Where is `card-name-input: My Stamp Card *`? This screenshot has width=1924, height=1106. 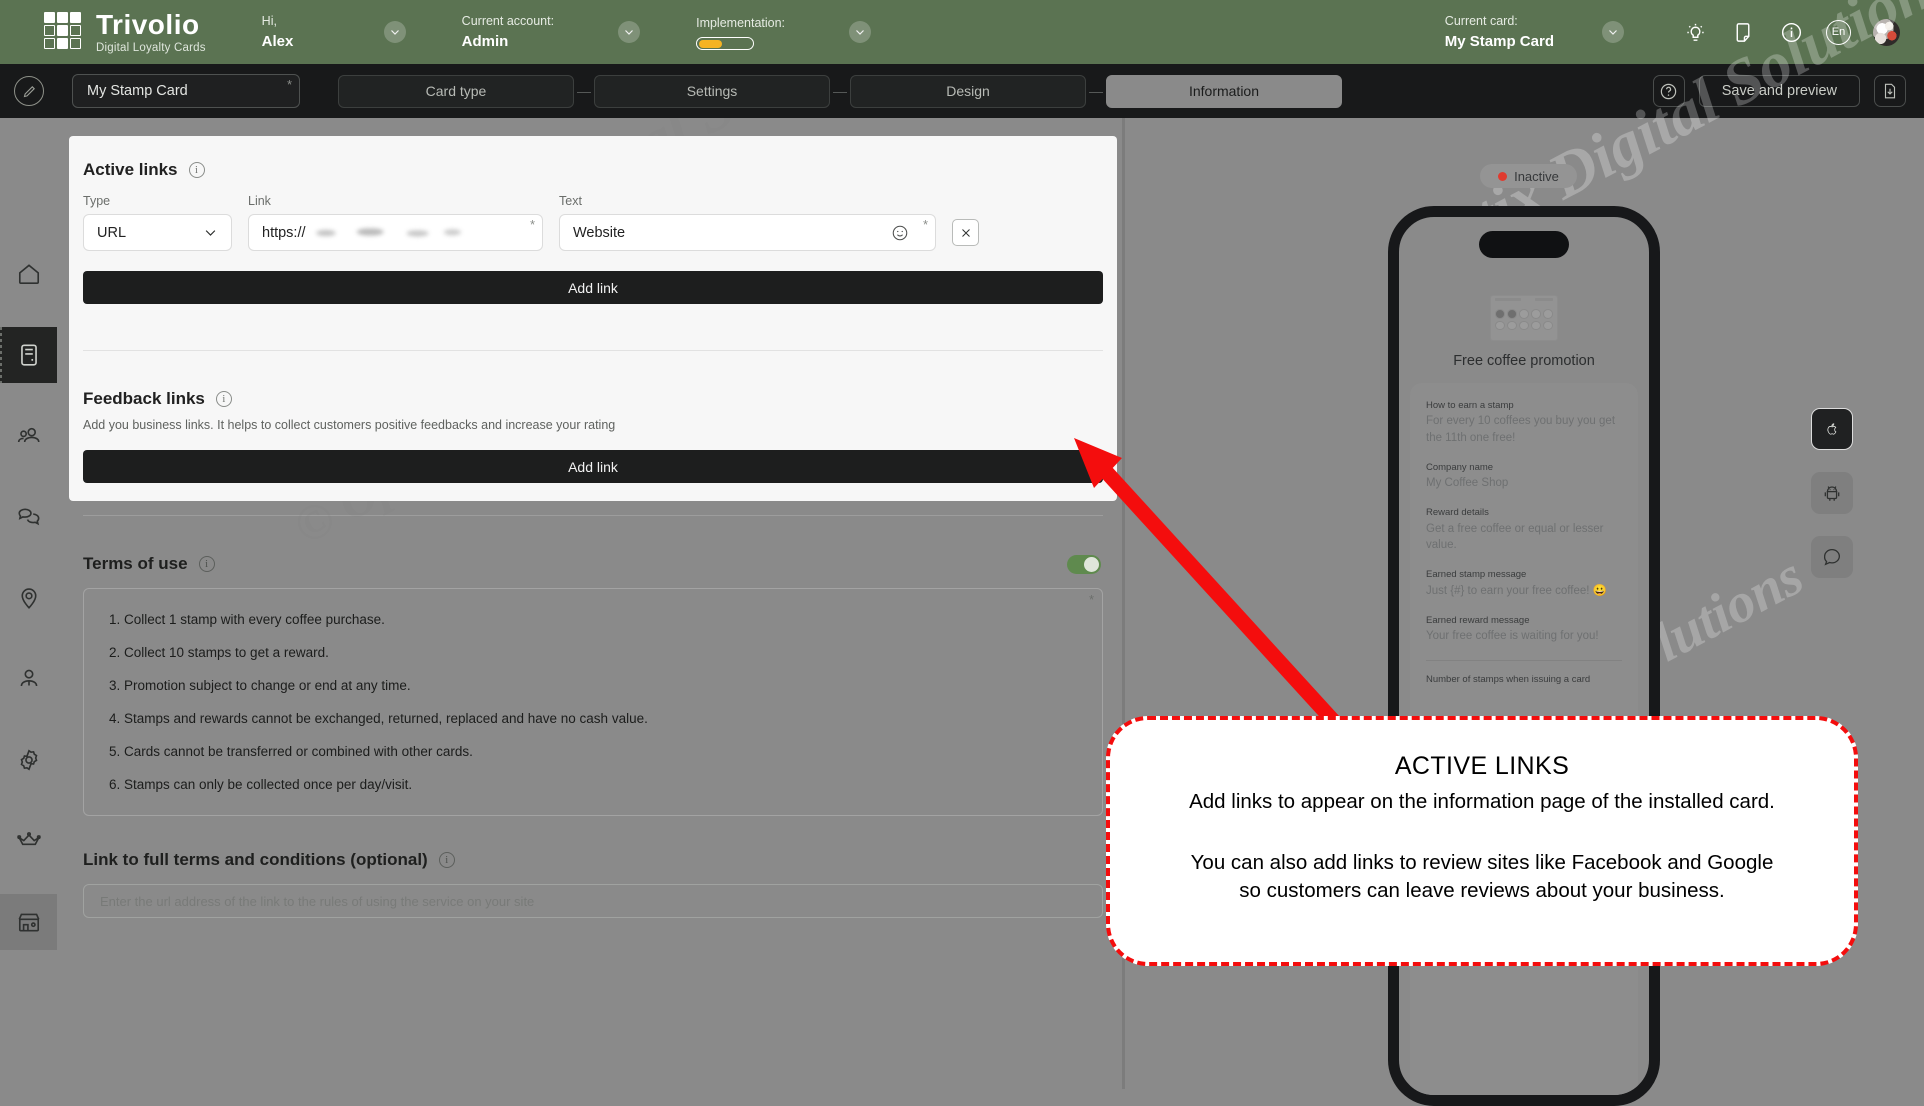 card-name-input: My Stamp Card * is located at coordinates (186, 91).